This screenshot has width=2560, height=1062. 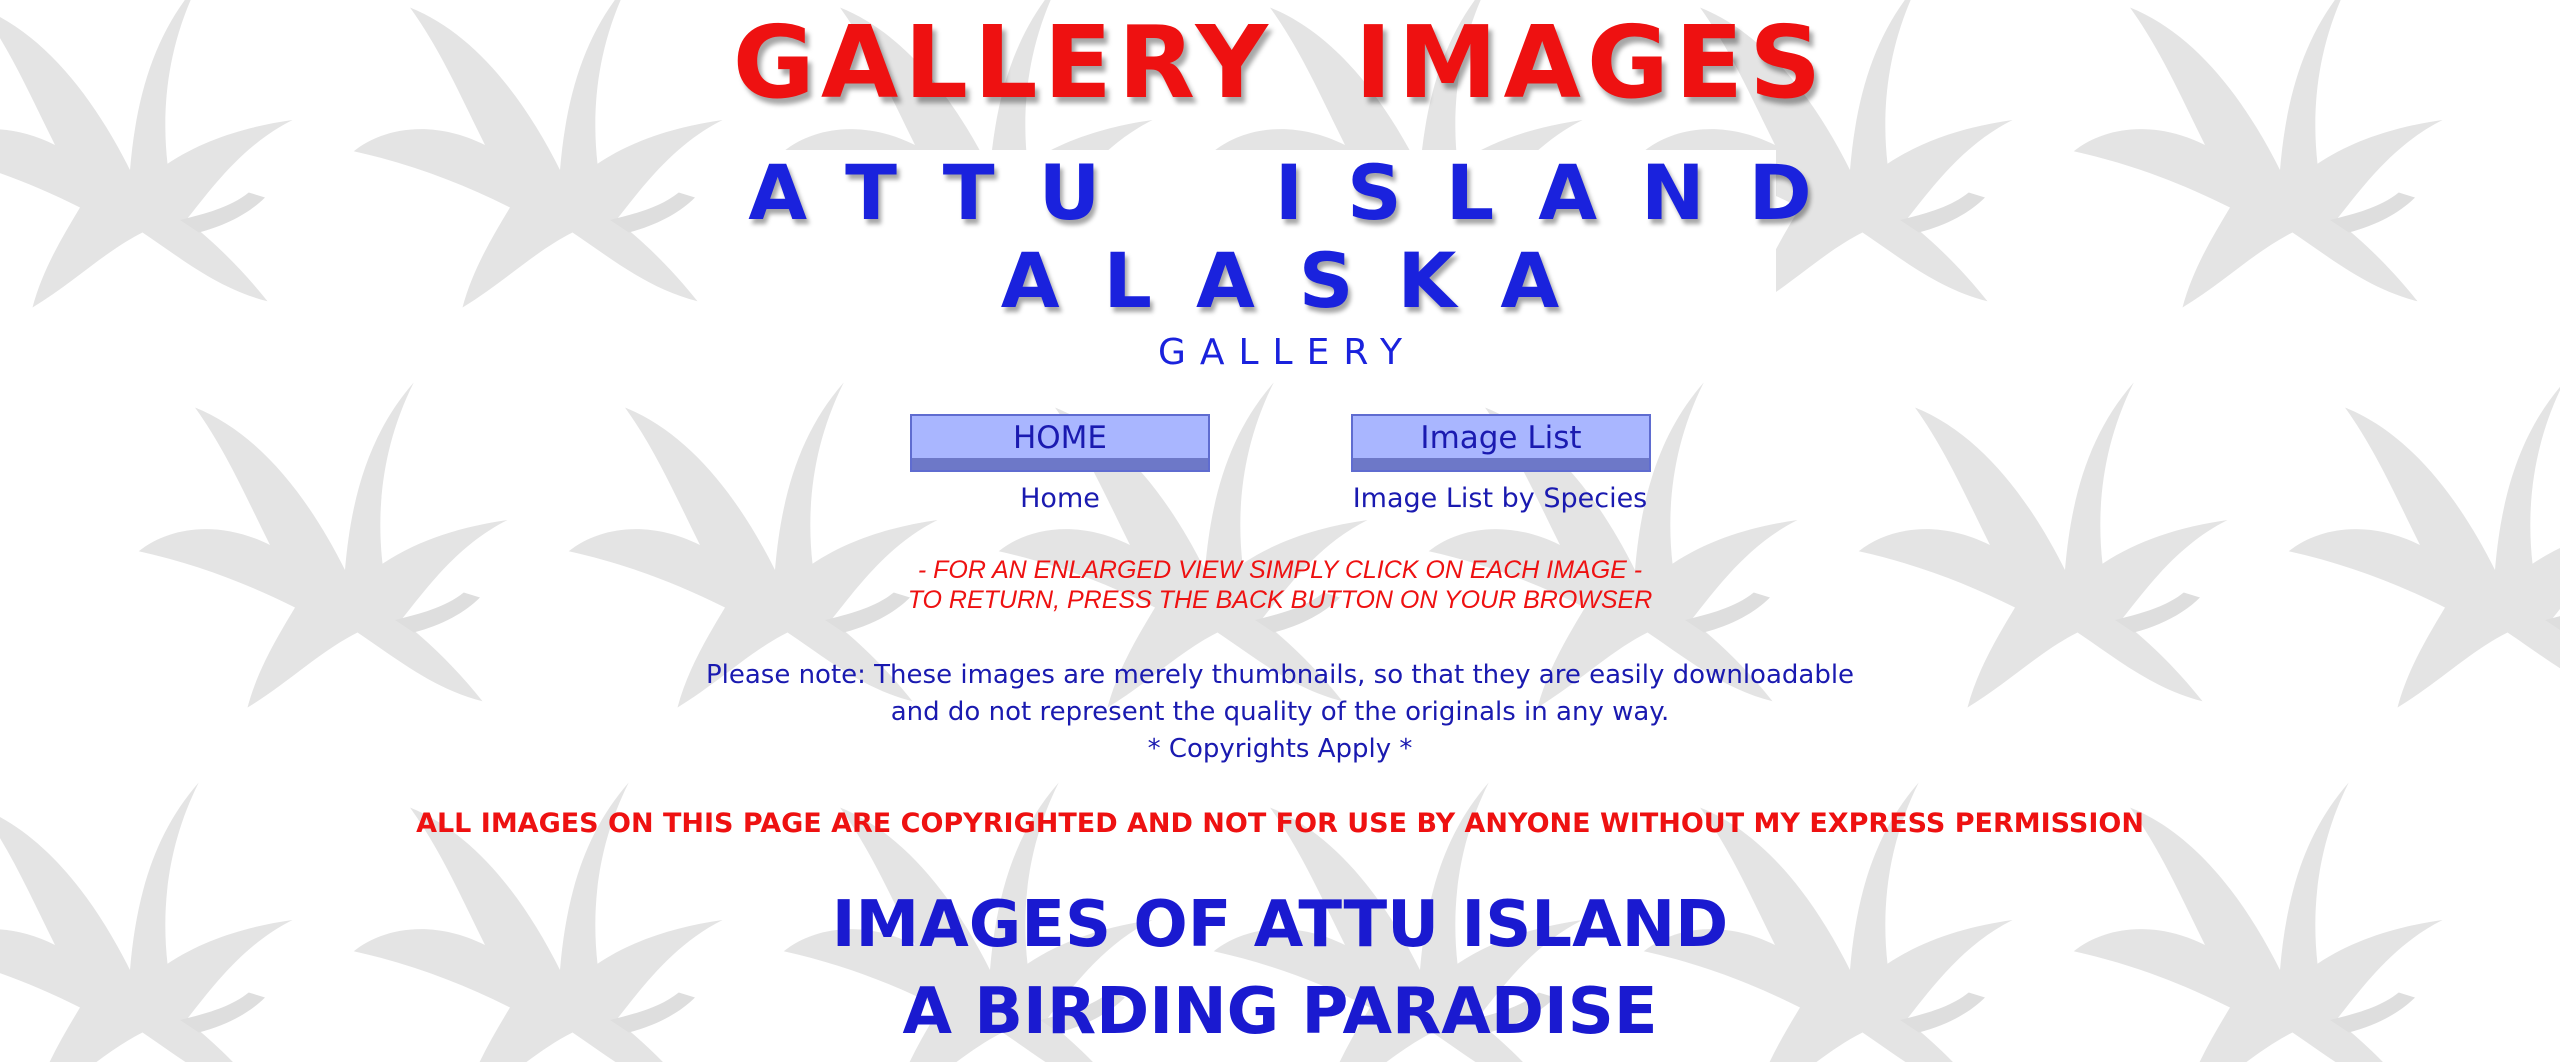 I want to click on gallery-images-title: GALLERY IMAGES, so click(x=1280, y=62).